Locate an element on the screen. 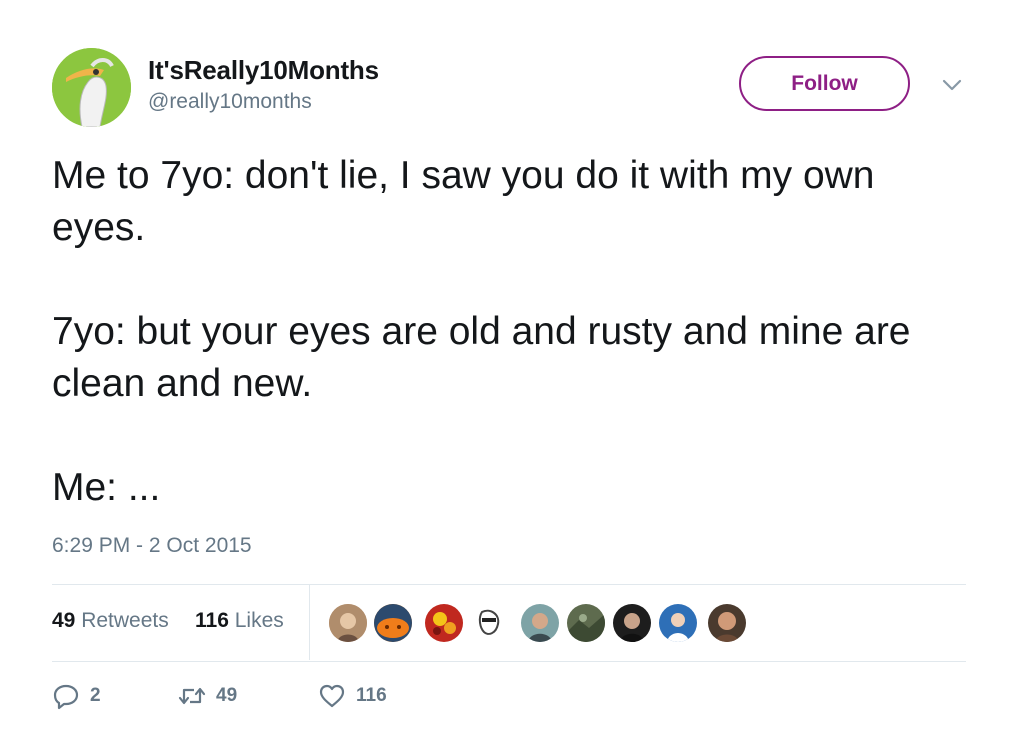 The image size is (1024, 751). like-button: 116 is located at coordinates (352, 696).